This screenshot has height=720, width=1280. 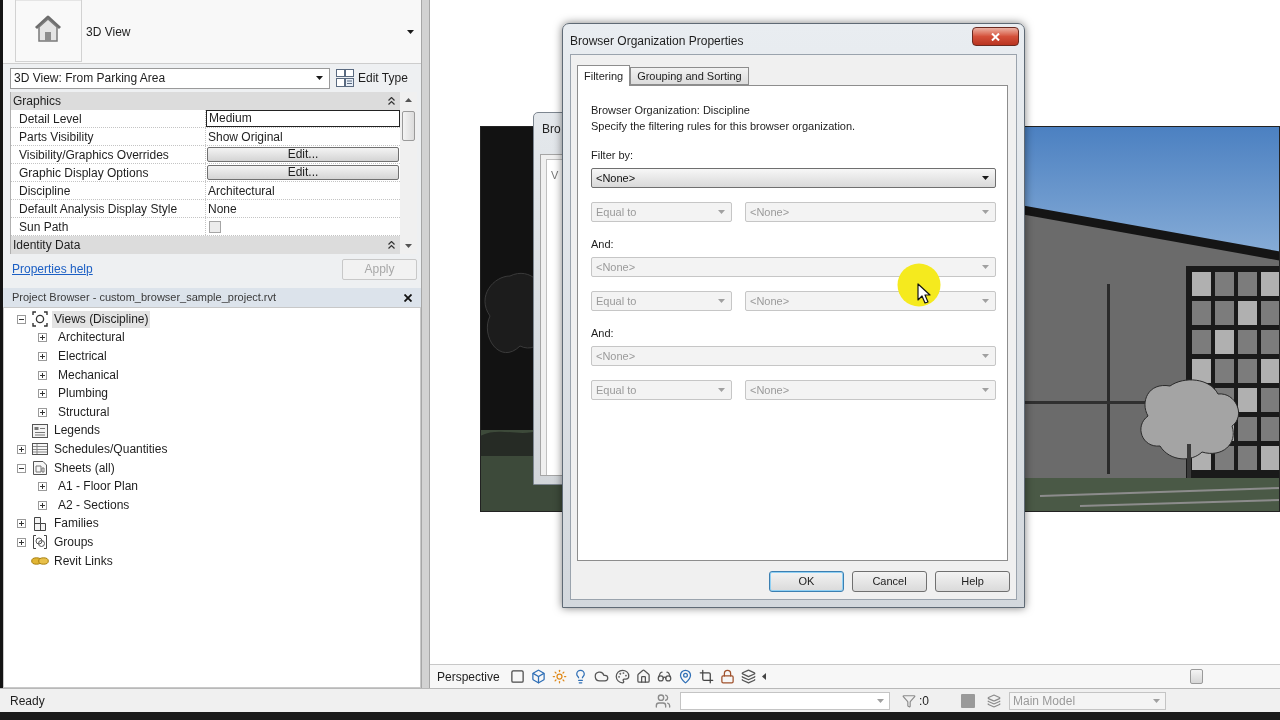 I want to click on tab: Grouping and Sorting, so click(x=689, y=76).